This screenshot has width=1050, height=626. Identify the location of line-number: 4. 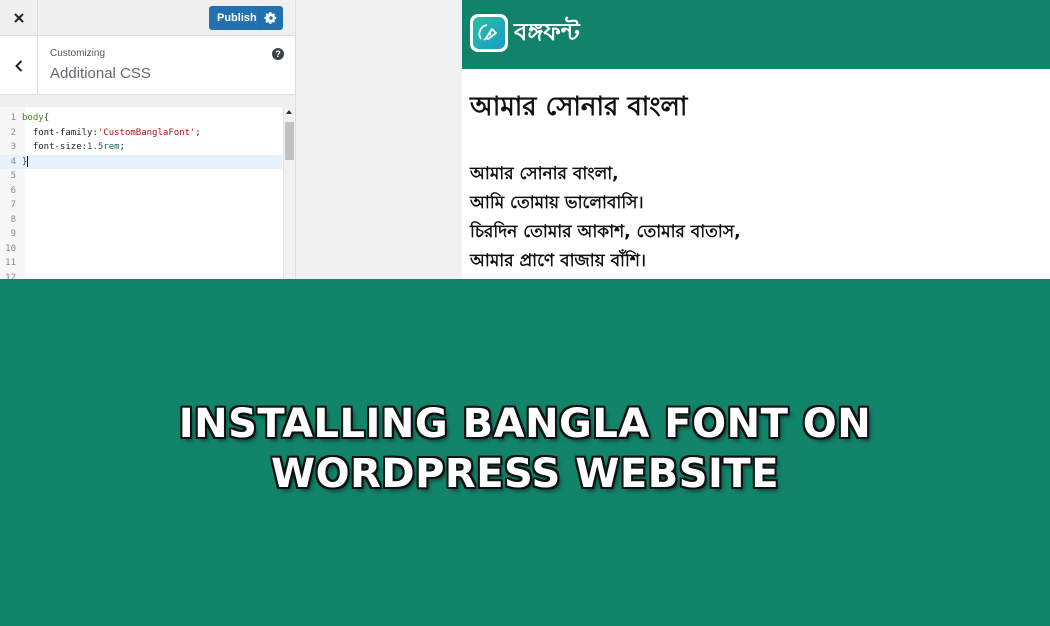
(13, 161).